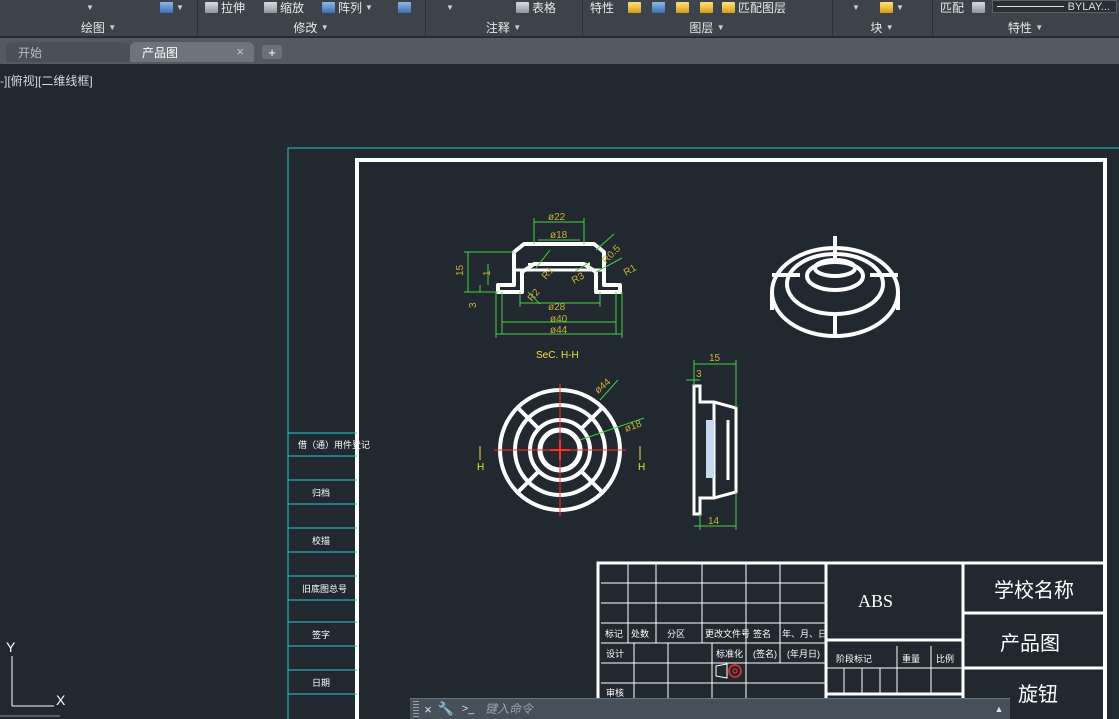 The image size is (1119, 719). What do you see at coordinates (272, 52) in the screenshot?
I see `new-tab-button: +` at bounding box center [272, 52].